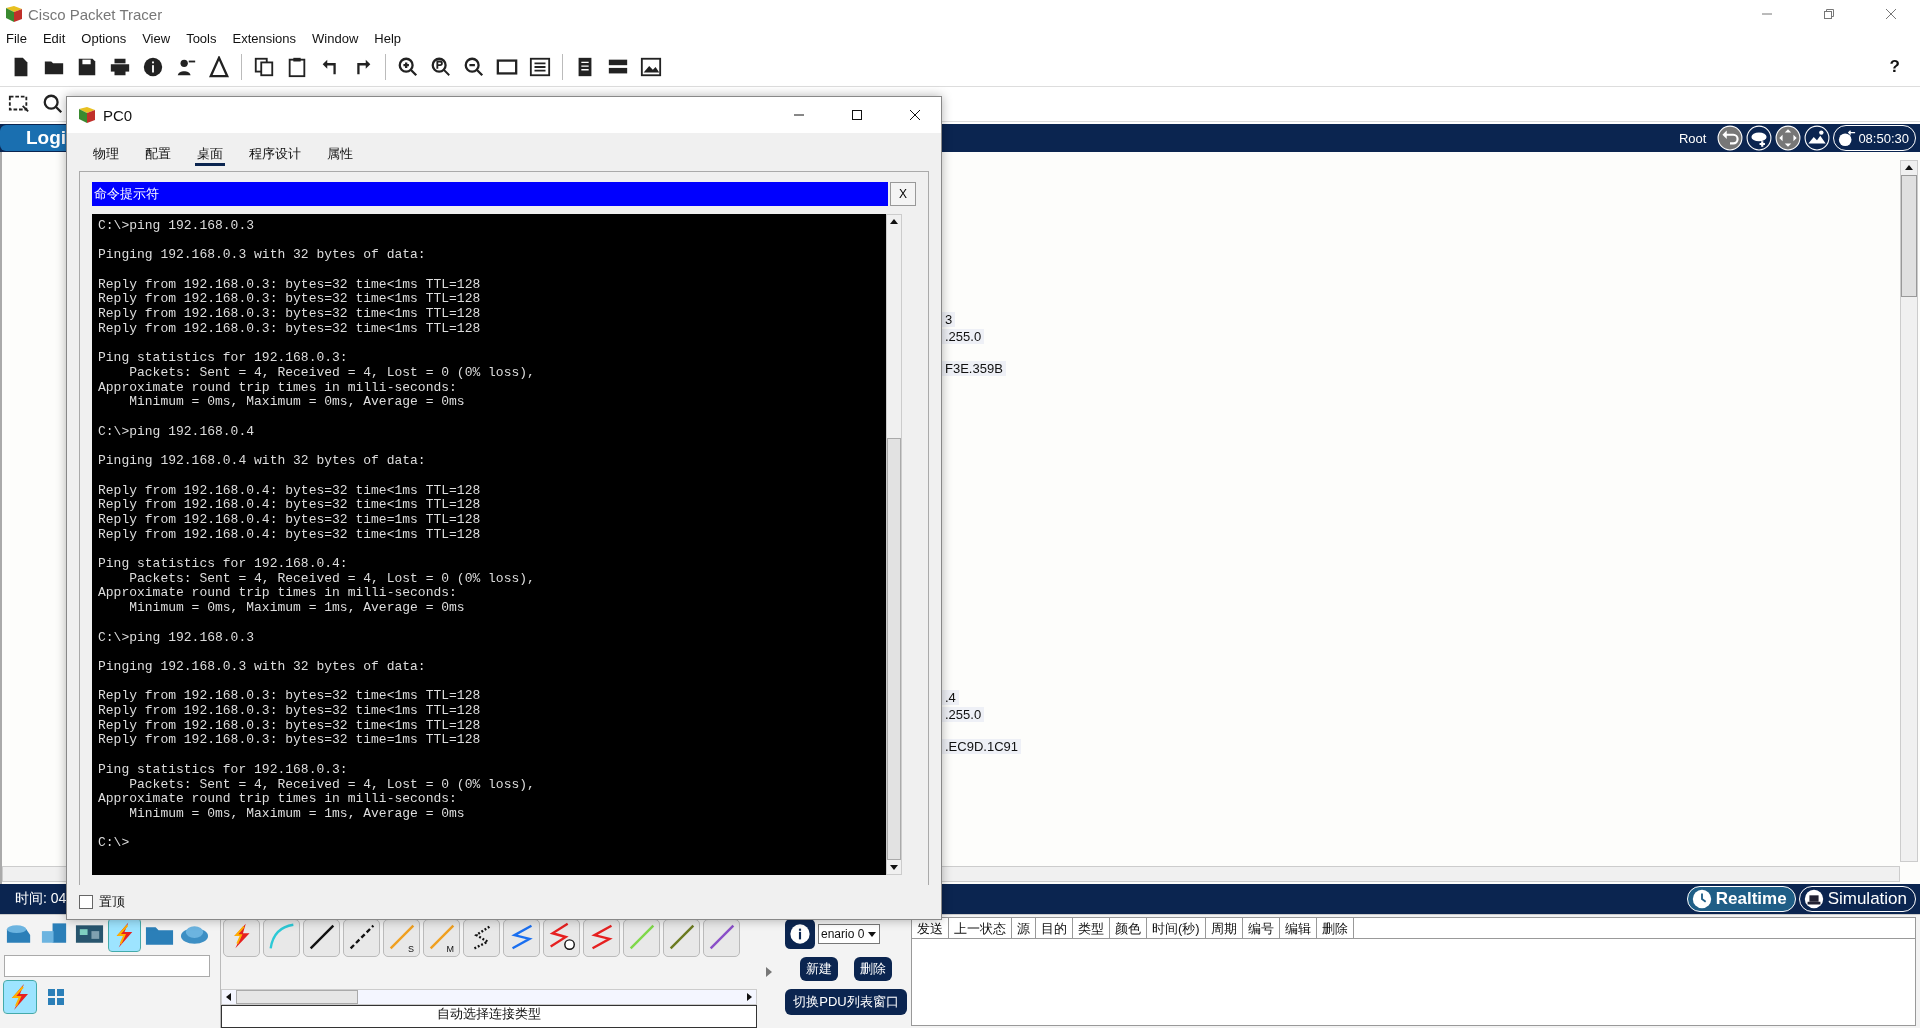 The width and height of the screenshot is (1920, 1028). I want to click on collapse-arrow-icon, so click(769, 971).